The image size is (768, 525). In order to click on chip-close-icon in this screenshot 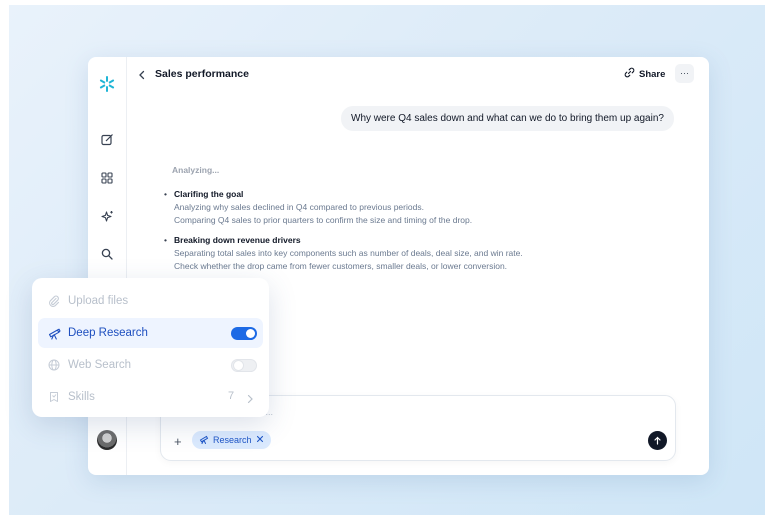, I will do `click(260, 440)`.